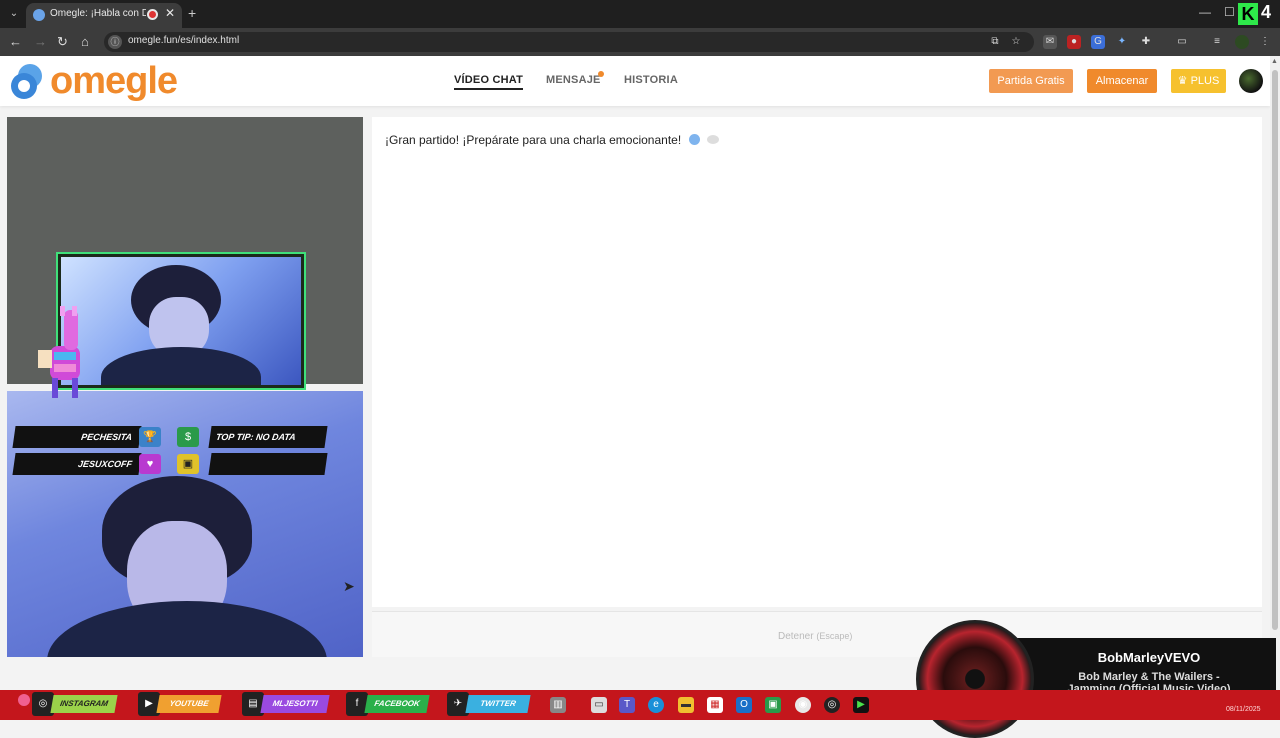  What do you see at coordinates (1098, 42) in the screenshot?
I see `translate-icon: G` at bounding box center [1098, 42].